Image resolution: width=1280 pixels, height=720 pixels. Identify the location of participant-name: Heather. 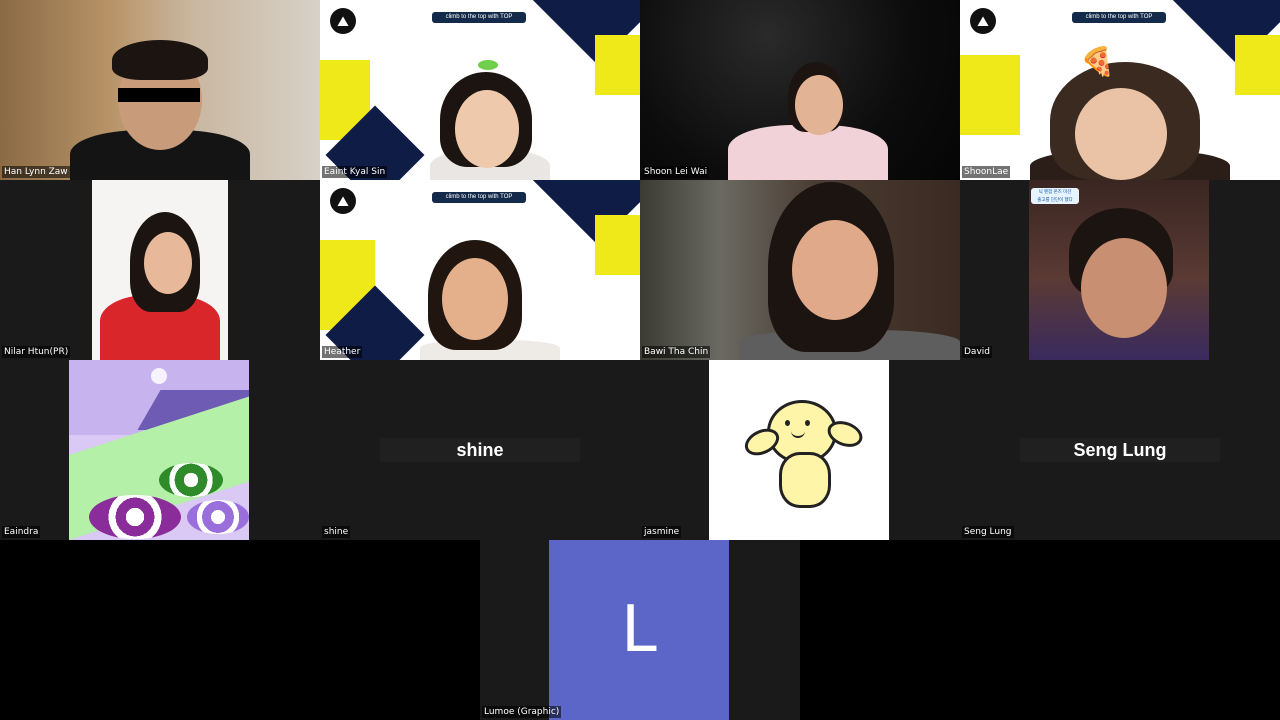
(342, 352).